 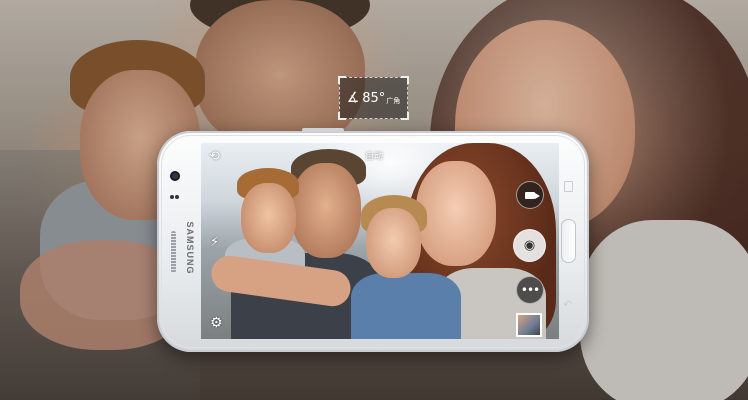 What do you see at coordinates (568, 186) in the screenshot?
I see `menu-key-icon` at bounding box center [568, 186].